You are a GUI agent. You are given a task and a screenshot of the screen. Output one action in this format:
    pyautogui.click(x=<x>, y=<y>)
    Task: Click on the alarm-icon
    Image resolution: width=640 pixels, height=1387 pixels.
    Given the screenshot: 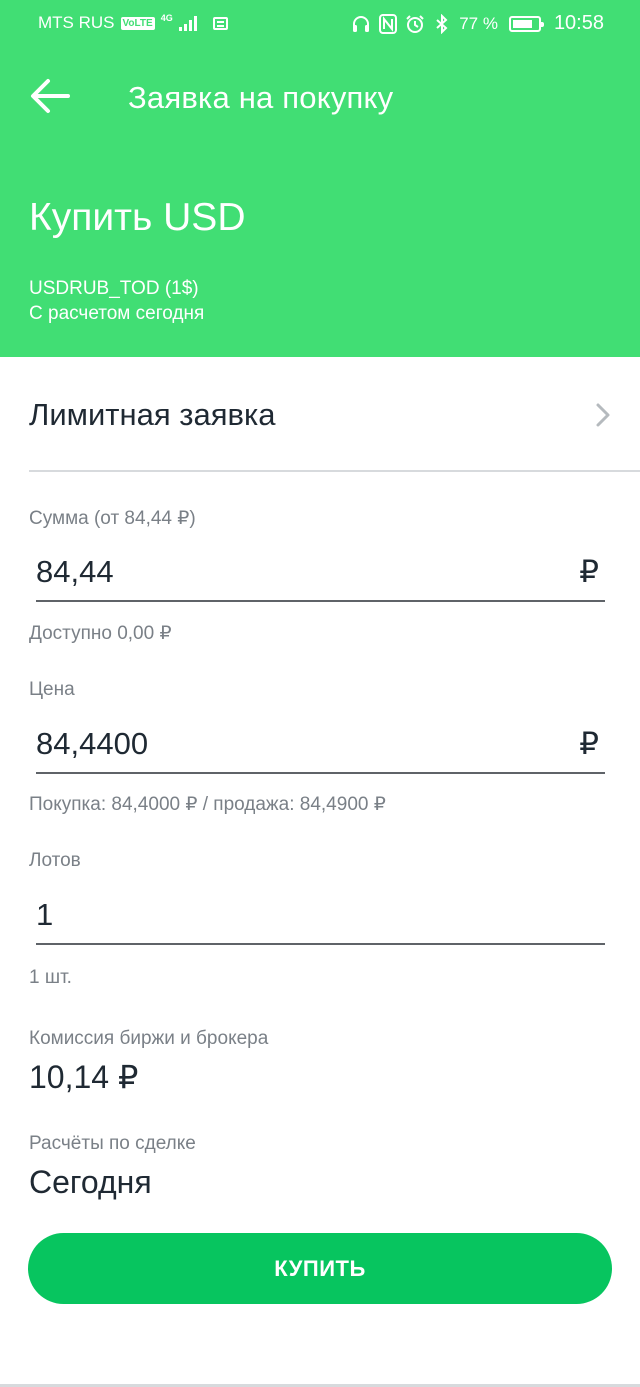 What is the action you would take?
    pyautogui.click(x=415, y=24)
    